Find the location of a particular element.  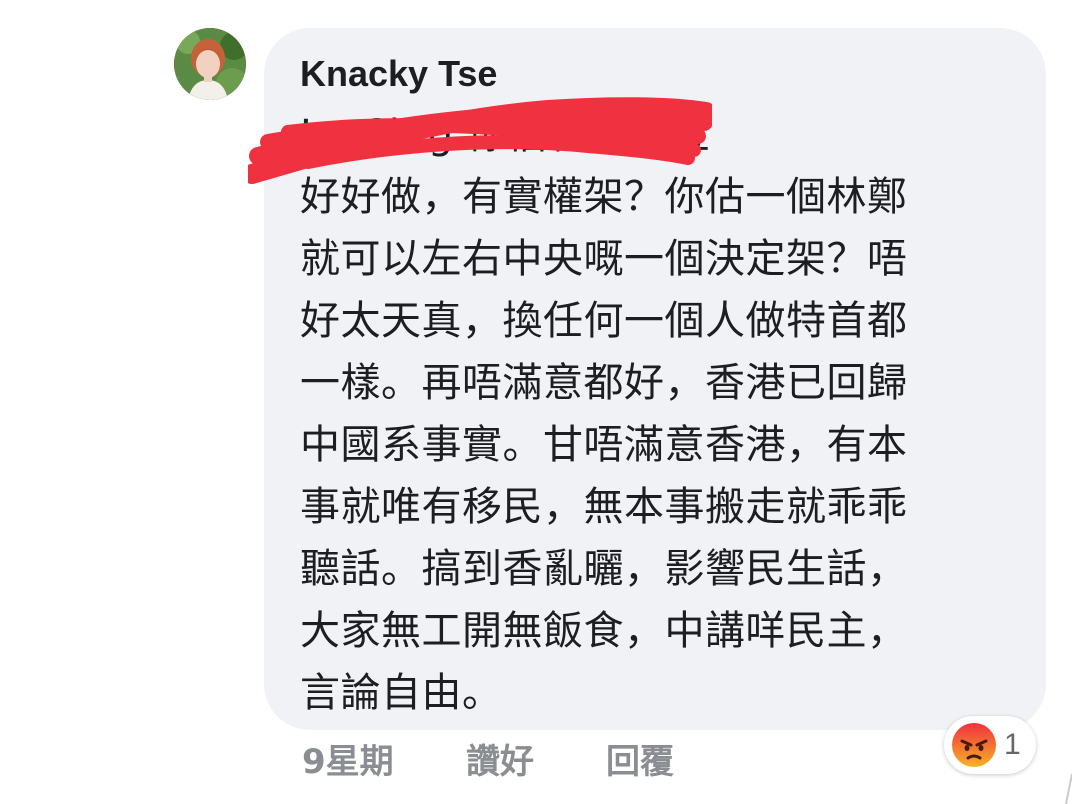

comment-line: 就可以左右中央嘅一個決定架？唔 is located at coordinates (604, 259).